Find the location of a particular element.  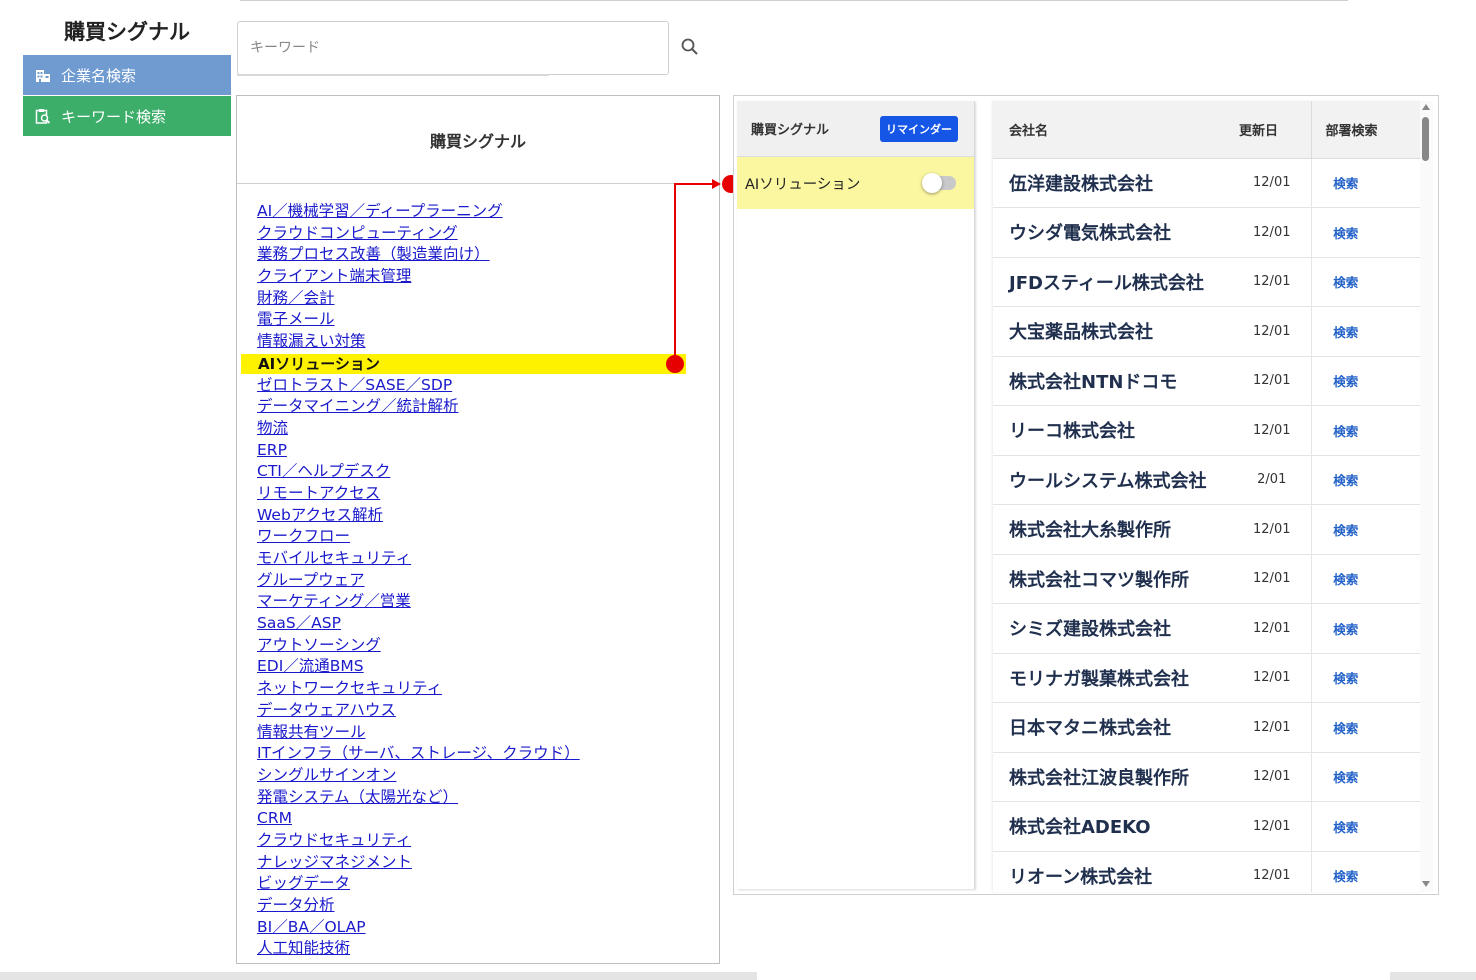

signal-link: ナレッジマネジメント is located at coordinates (334, 862).